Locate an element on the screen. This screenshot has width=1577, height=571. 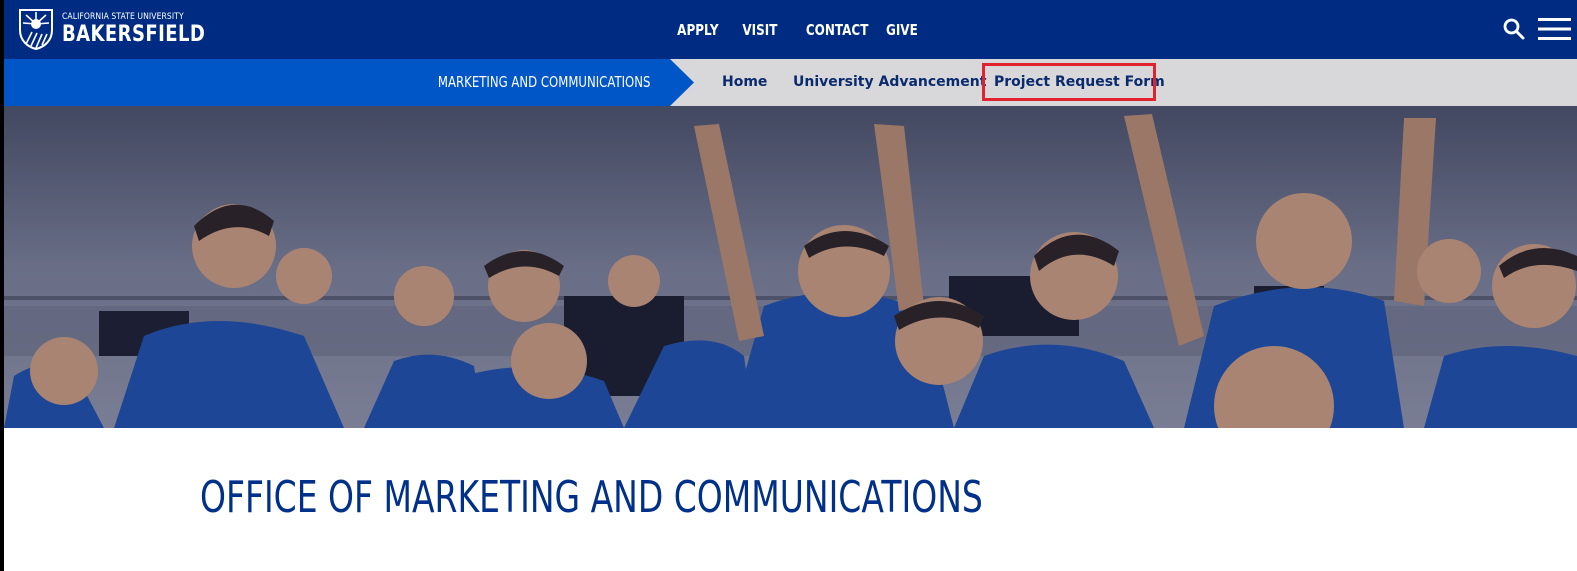
subnav-university-advancement-link: University Advancement is located at coordinates (889, 82).